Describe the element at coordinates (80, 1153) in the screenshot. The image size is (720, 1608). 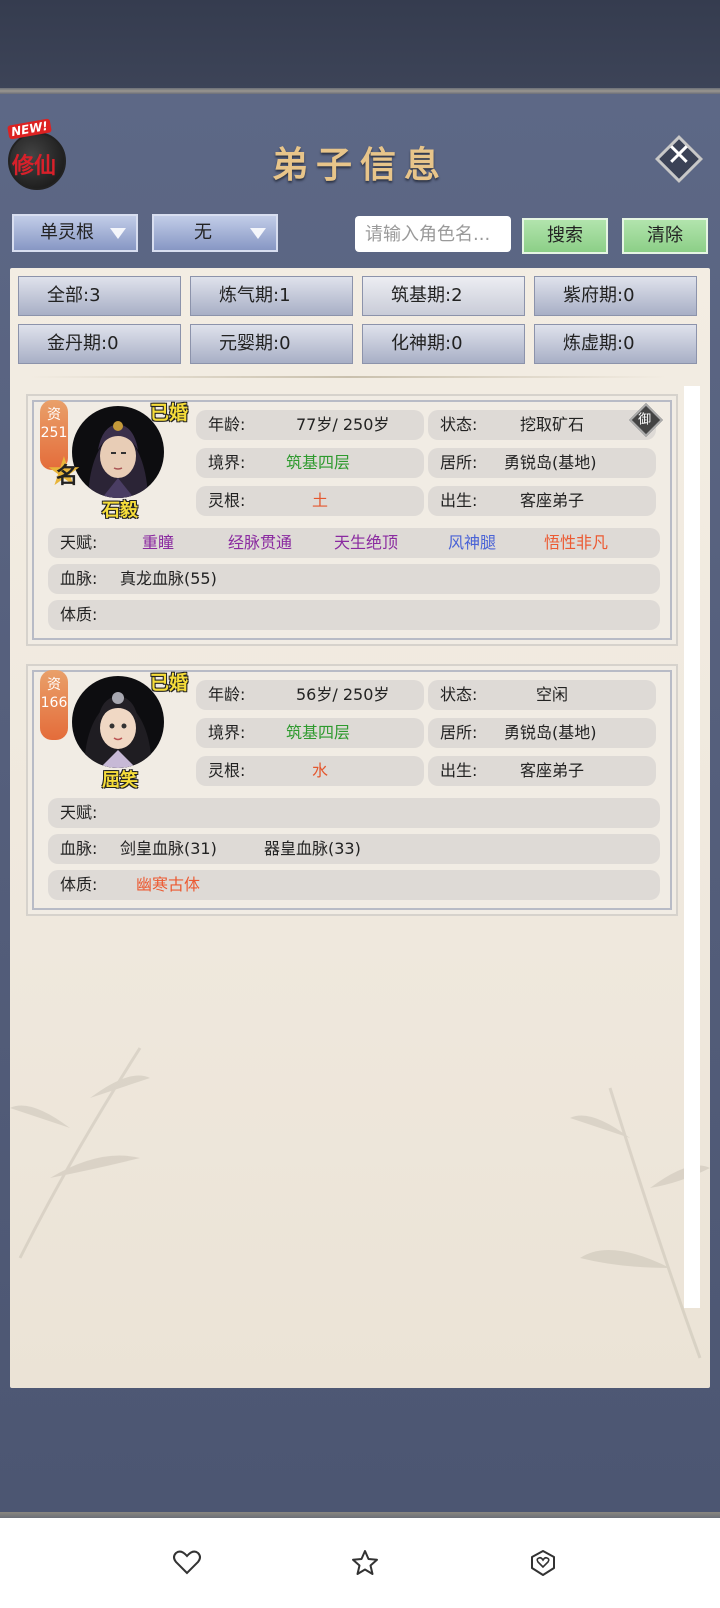
I see `bamboo-decoration-left` at that location.